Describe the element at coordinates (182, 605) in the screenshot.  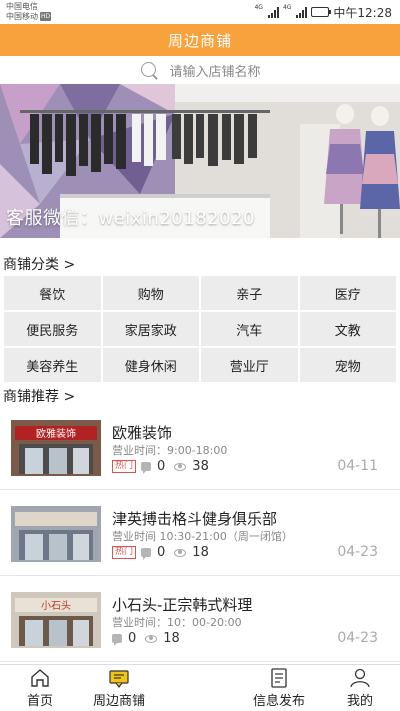
I see `shop-name: 小石头-正宗韩式料理` at that location.